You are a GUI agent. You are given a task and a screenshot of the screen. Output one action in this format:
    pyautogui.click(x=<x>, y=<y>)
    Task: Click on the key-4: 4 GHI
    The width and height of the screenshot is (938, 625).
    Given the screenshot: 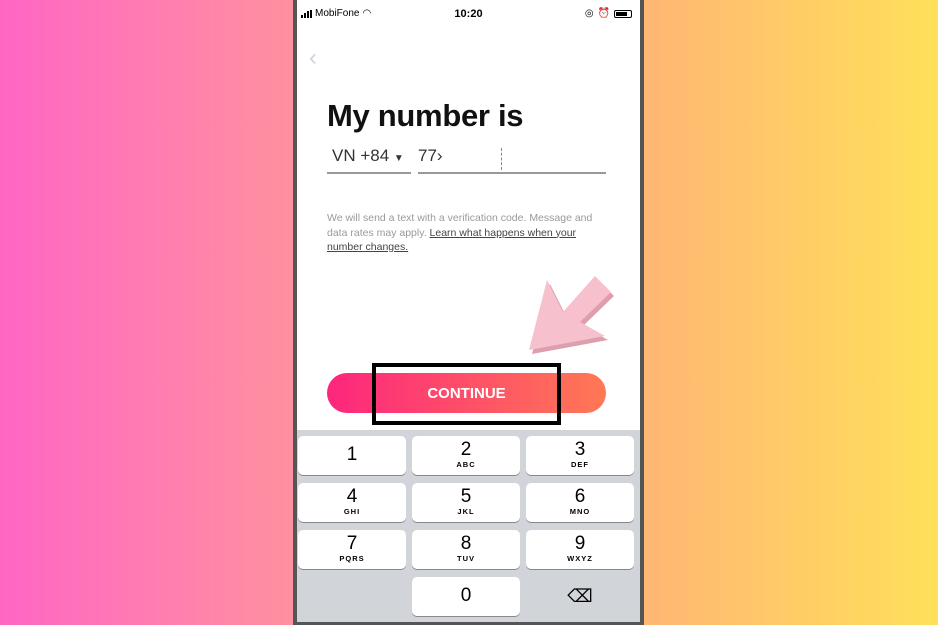 What is the action you would take?
    pyautogui.click(x=352, y=502)
    